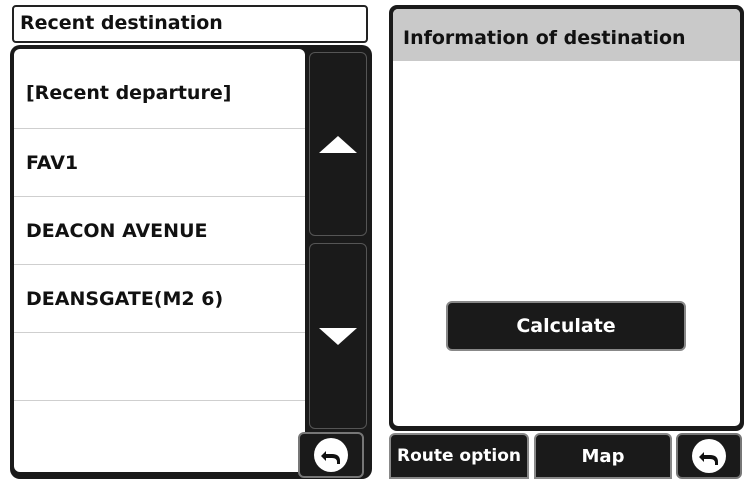  I want to click on list-item-deansgate: DEANSGATE(M2 6), so click(159, 299).